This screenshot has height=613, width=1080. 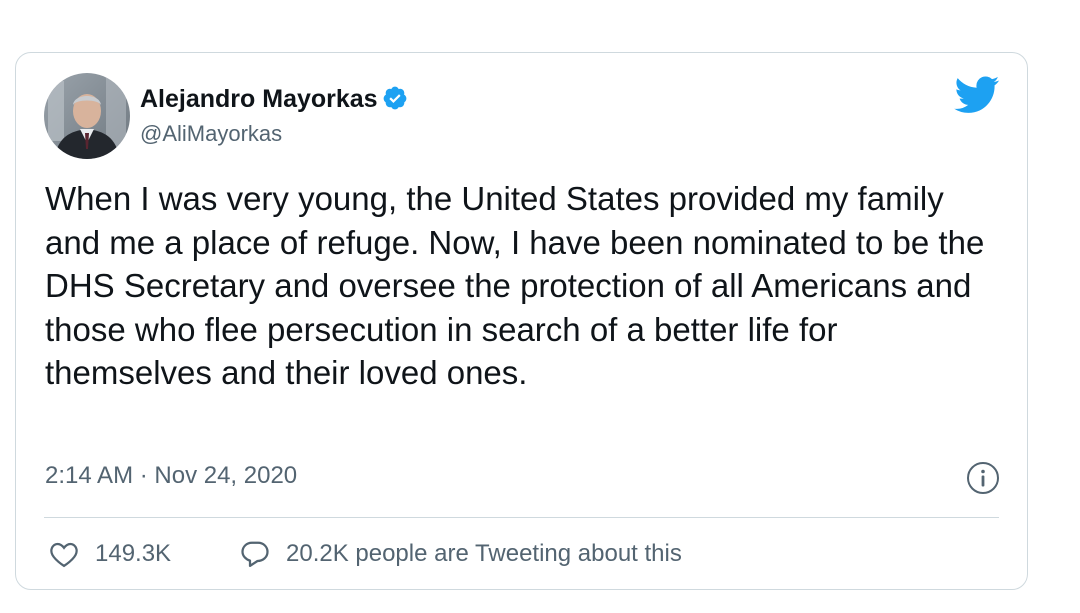 What do you see at coordinates (521, 517) in the screenshot?
I see `divider` at bounding box center [521, 517].